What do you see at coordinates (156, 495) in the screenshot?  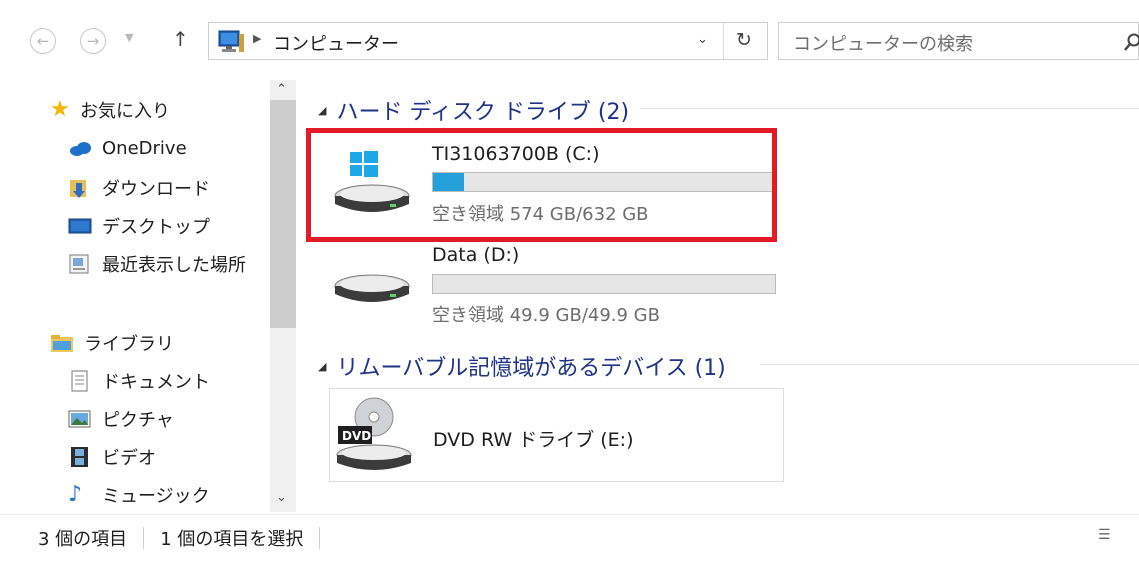 I see `nav-item-label: ミュージック` at bounding box center [156, 495].